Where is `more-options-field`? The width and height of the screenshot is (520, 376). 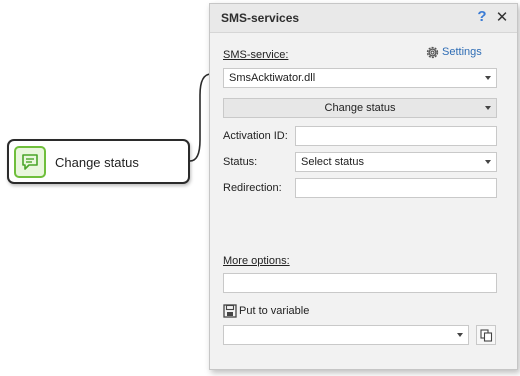
more-options-field is located at coordinates (360, 283).